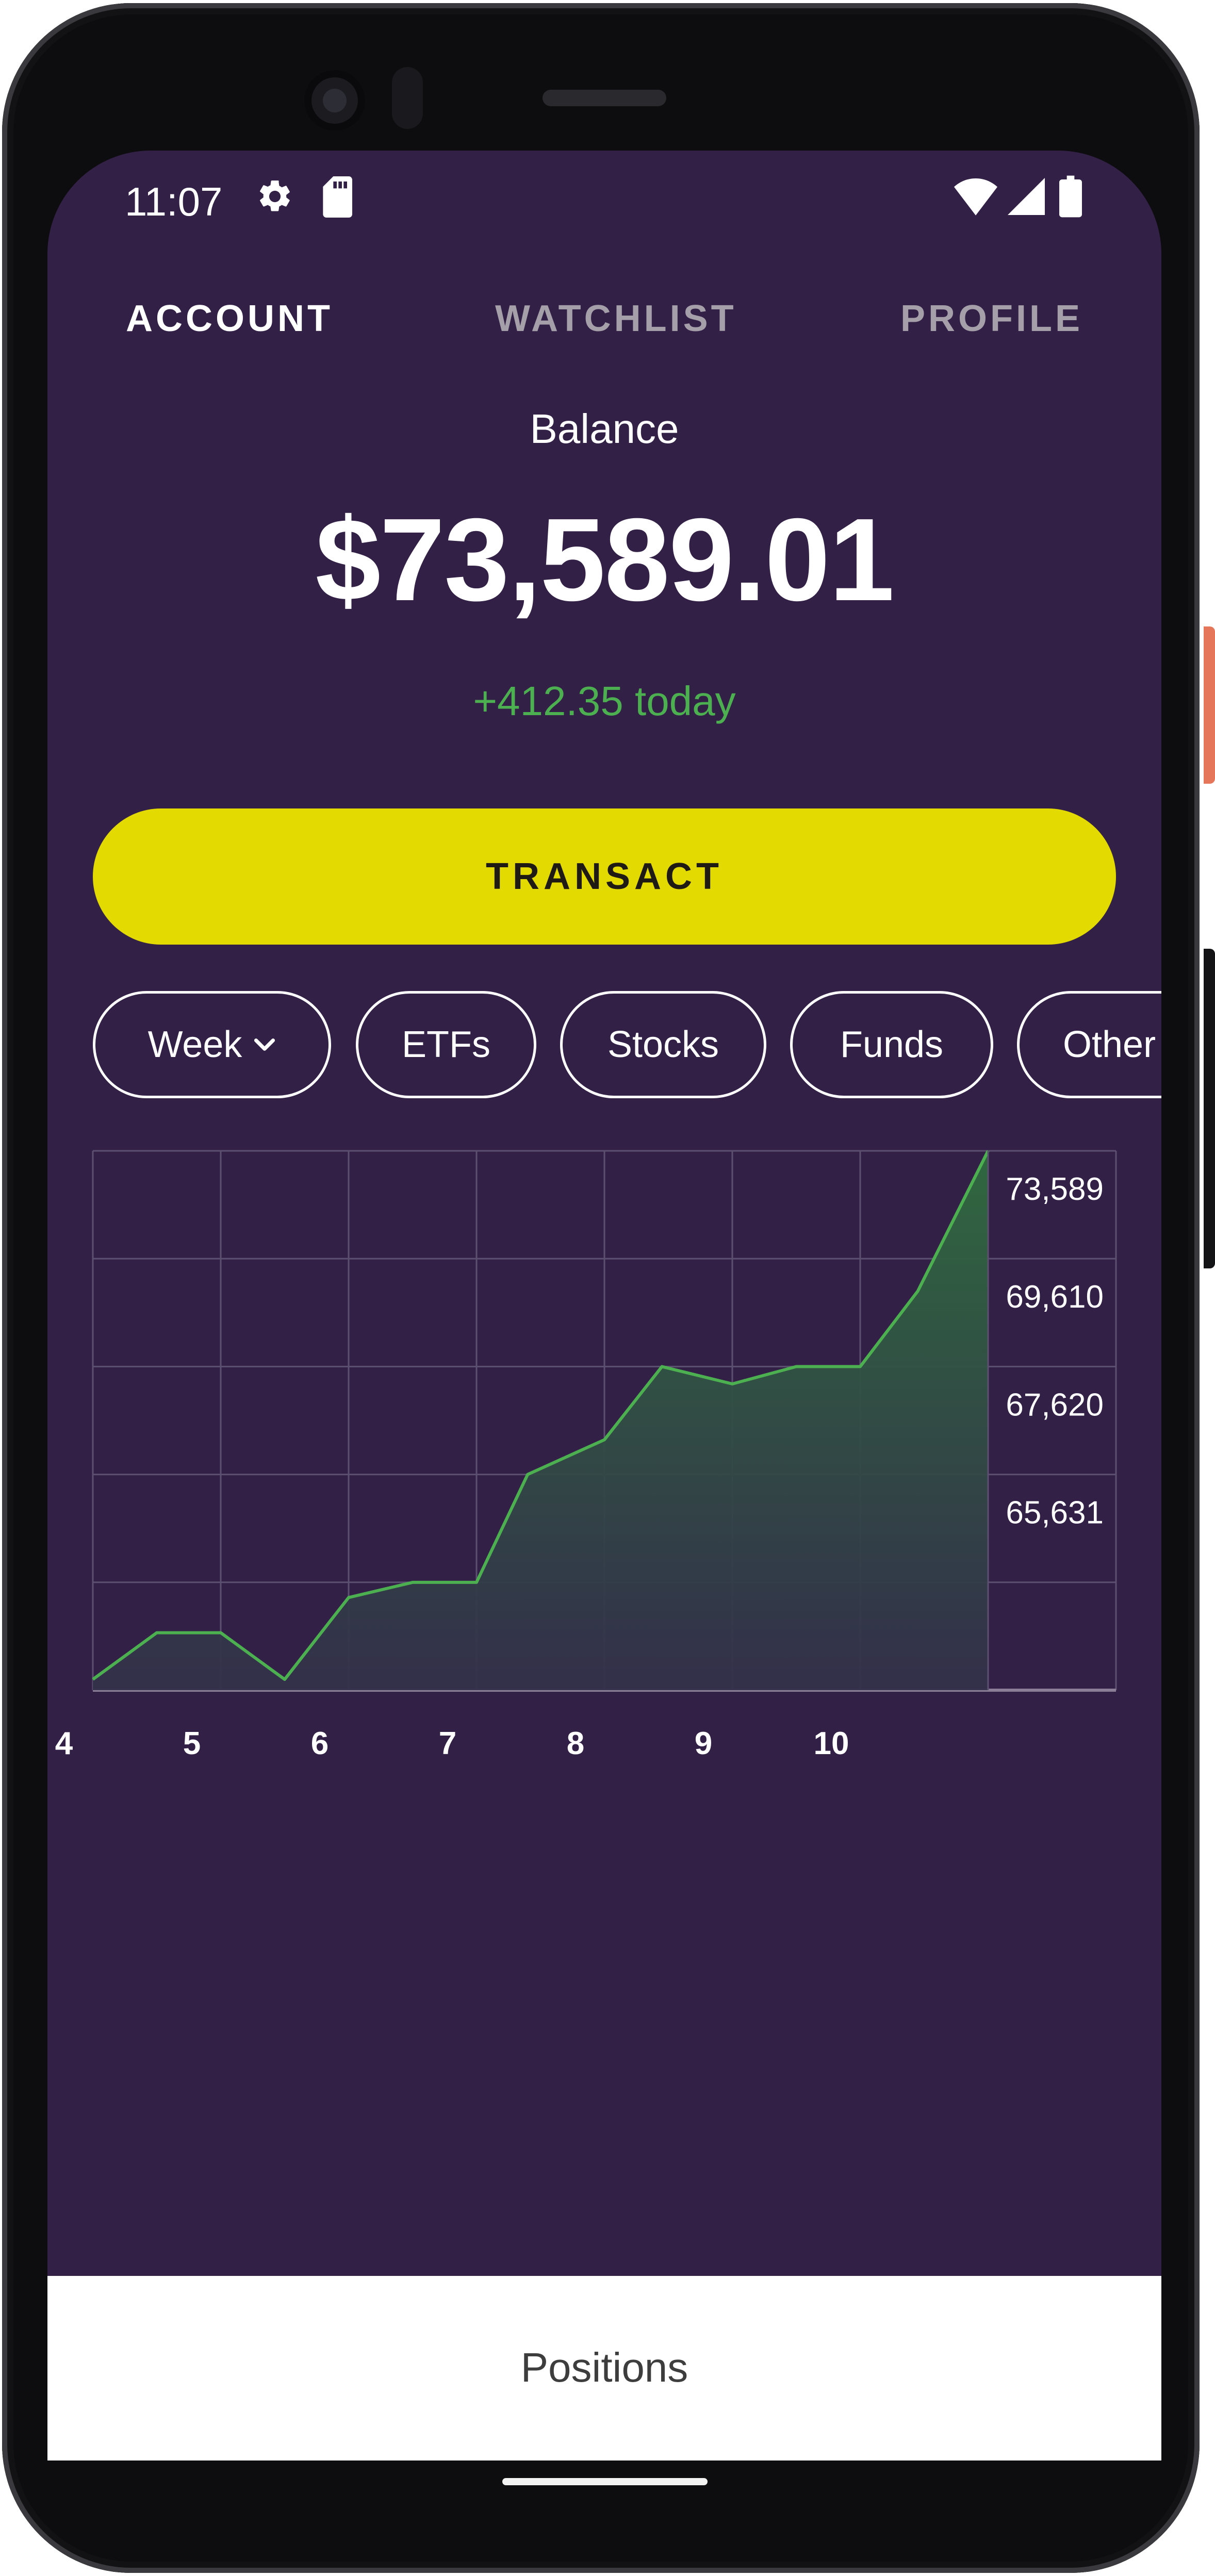  What do you see at coordinates (604, 701) in the screenshot?
I see `balance-change-today: +412.35 today` at bounding box center [604, 701].